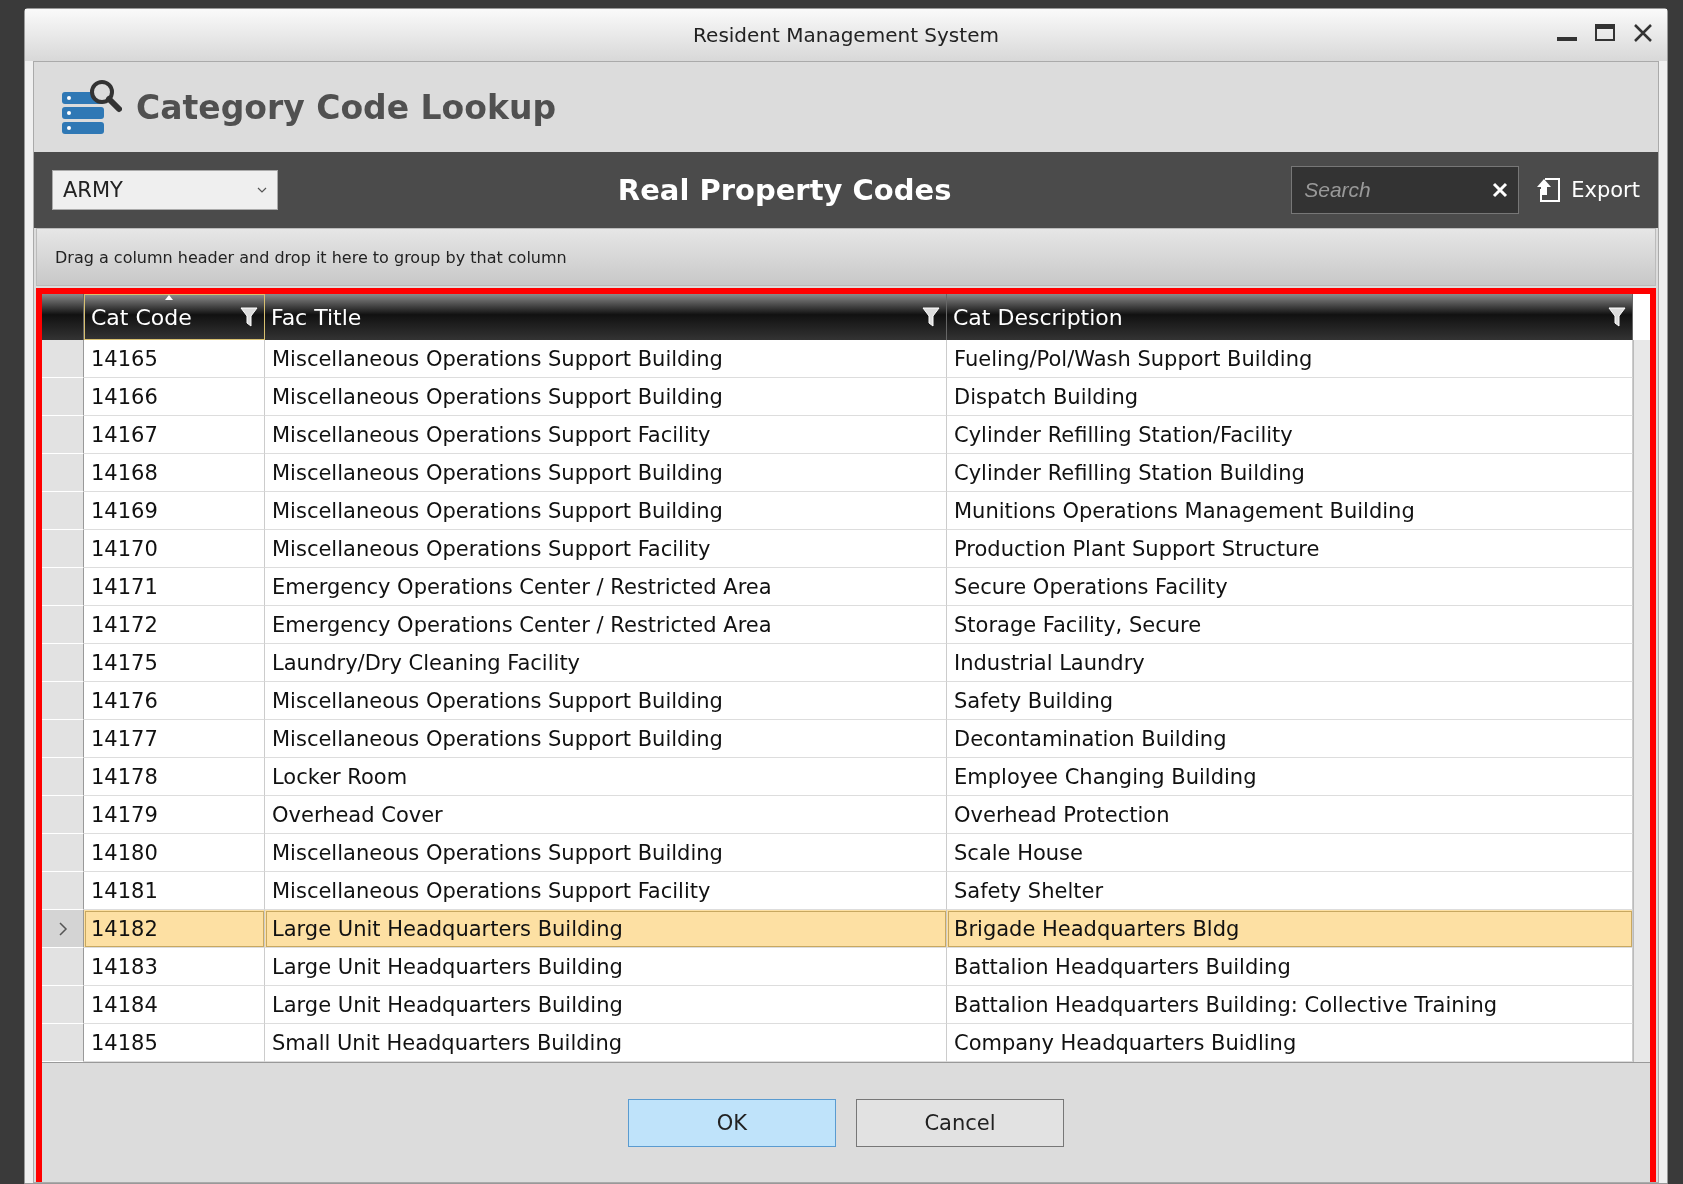 The width and height of the screenshot is (1683, 1184). I want to click on table-cell: Battalion Headquarters Building, so click(1290, 967).